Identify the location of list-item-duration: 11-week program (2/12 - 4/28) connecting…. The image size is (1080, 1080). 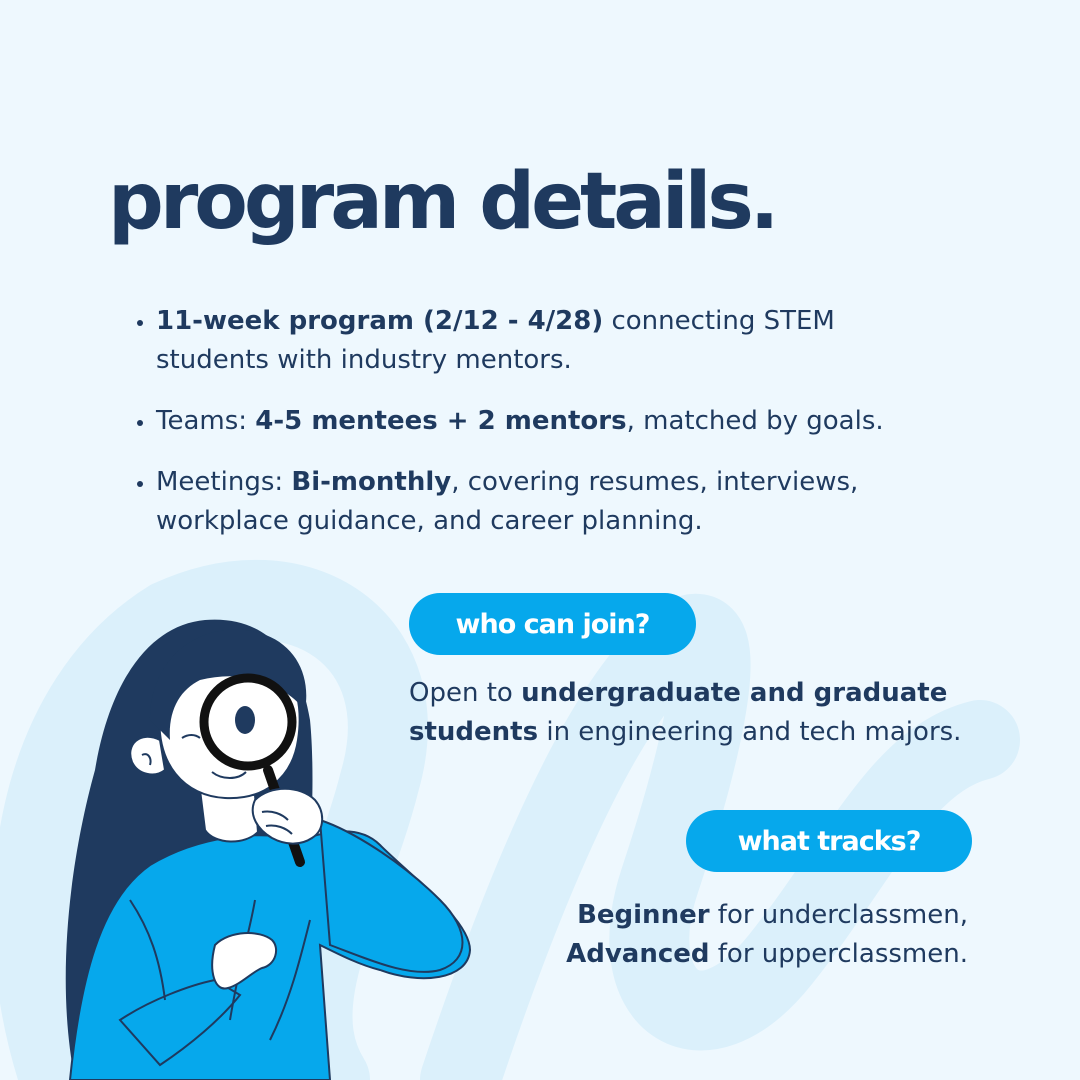
(556, 341).